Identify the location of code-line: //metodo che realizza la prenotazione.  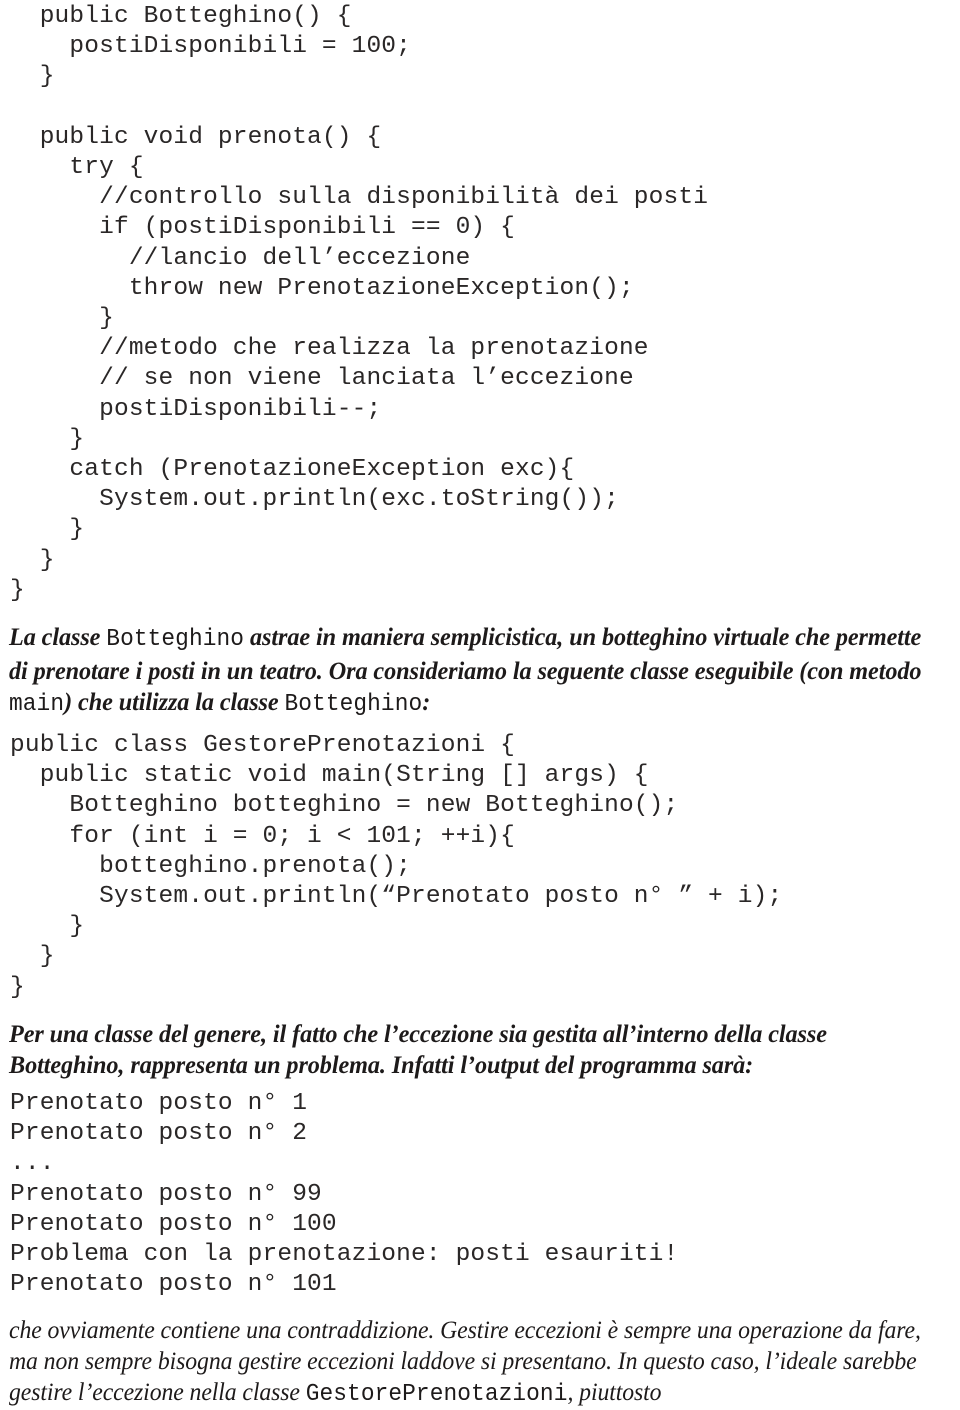
(329, 349).